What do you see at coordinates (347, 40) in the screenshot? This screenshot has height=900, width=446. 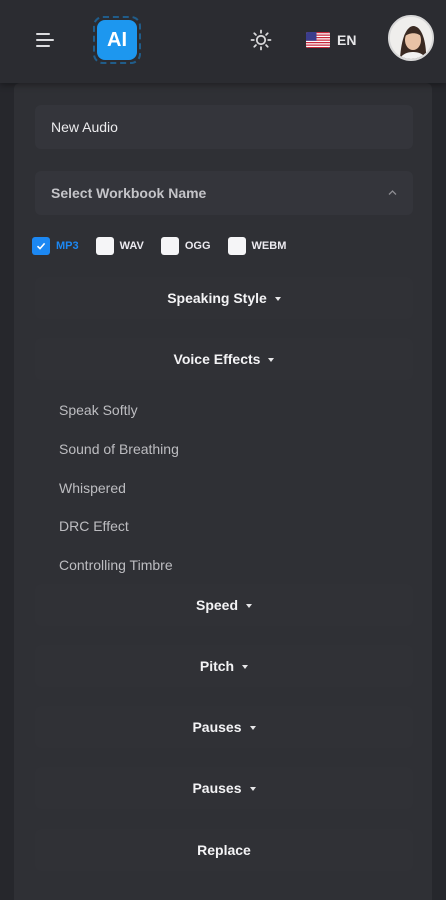 I see `language-label: EN` at bounding box center [347, 40].